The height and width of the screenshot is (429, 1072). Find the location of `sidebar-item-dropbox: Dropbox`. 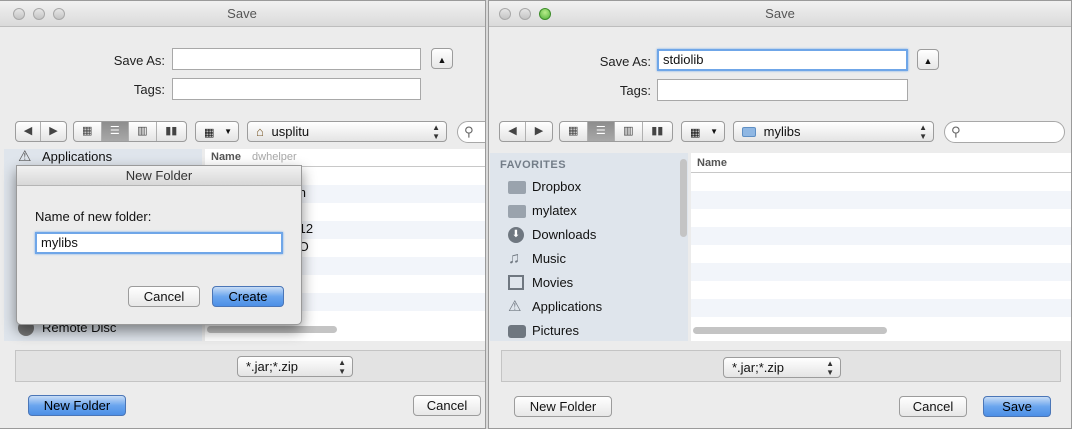

sidebar-item-dropbox: Dropbox is located at coordinates (593, 187).